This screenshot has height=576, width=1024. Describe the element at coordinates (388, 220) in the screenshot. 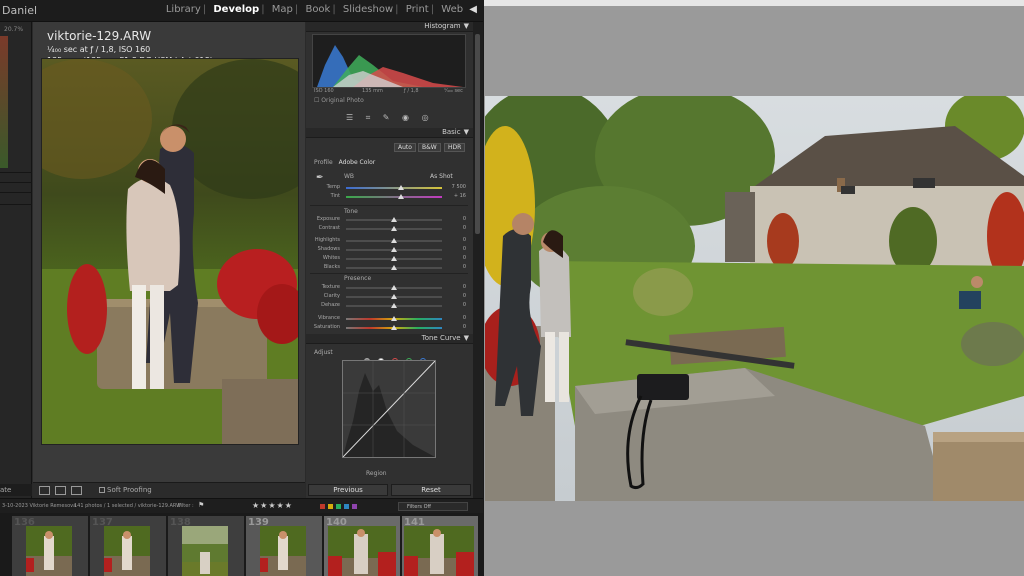

I see `exposure-slider: Exposure 0` at that location.